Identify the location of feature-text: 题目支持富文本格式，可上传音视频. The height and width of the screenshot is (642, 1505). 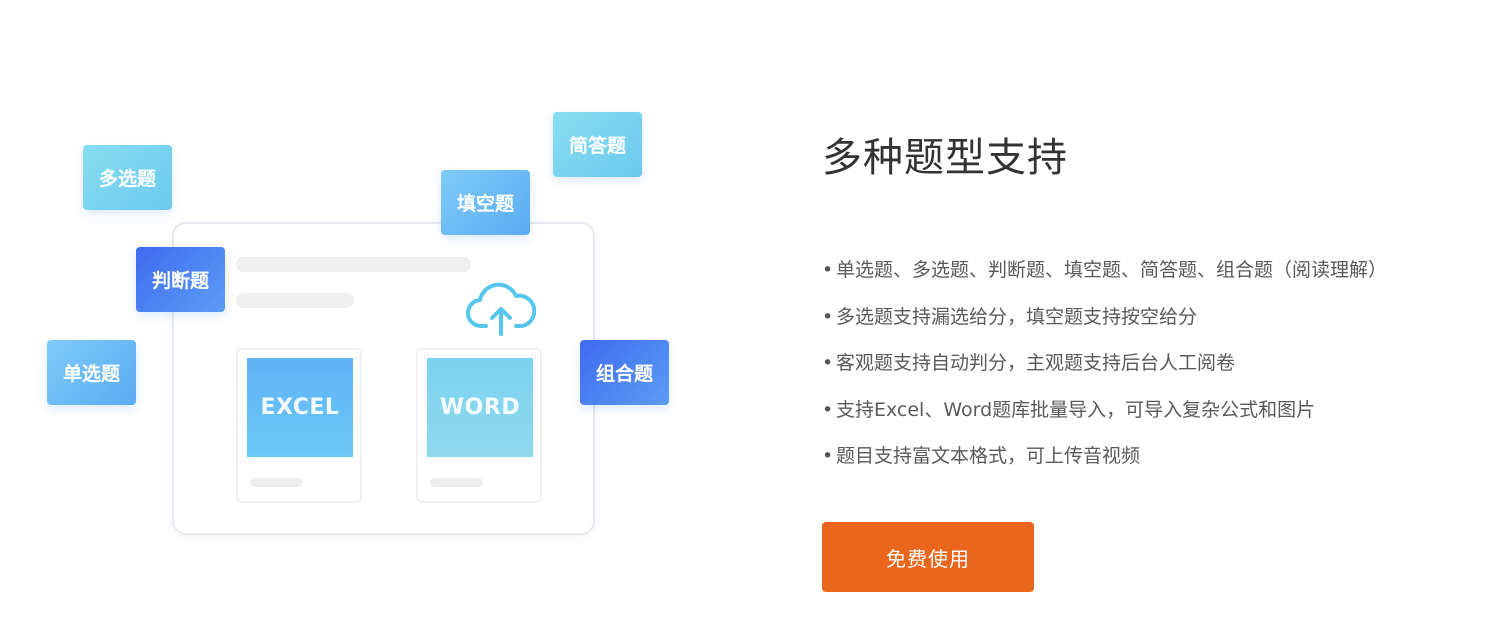
(988, 456).